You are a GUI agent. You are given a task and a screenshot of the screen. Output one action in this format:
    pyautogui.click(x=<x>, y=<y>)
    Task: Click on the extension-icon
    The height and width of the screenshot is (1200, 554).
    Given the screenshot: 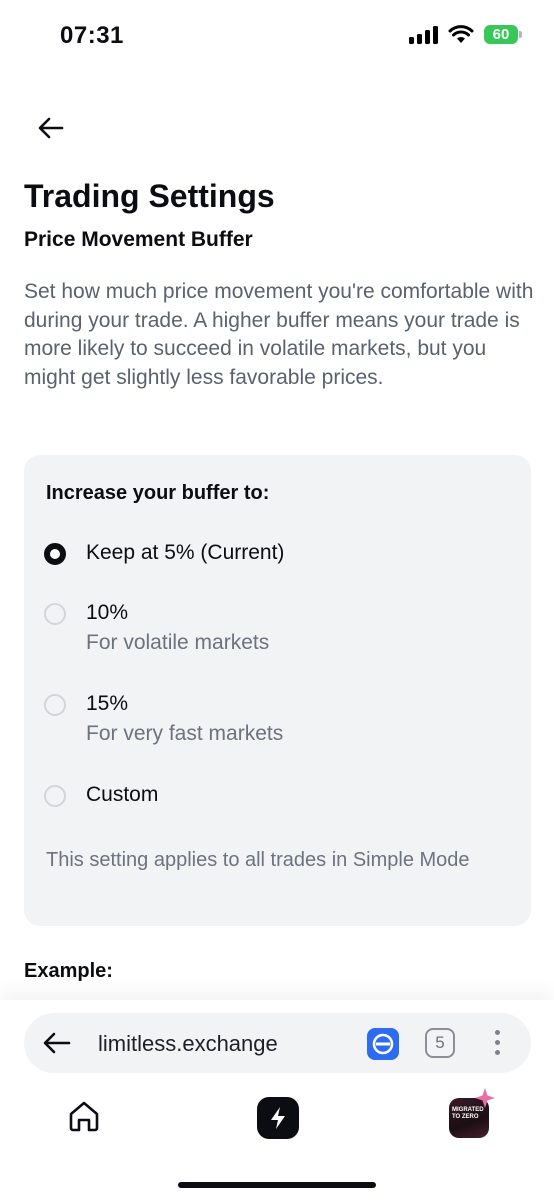 What is the action you would take?
    pyautogui.click(x=383, y=1044)
    